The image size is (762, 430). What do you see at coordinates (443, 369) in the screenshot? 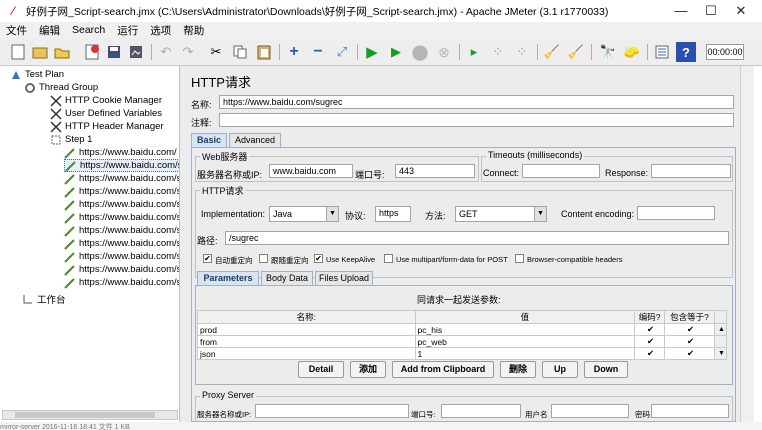
I see `add-from-clipboard-button: Add from Clipboard` at bounding box center [443, 369].